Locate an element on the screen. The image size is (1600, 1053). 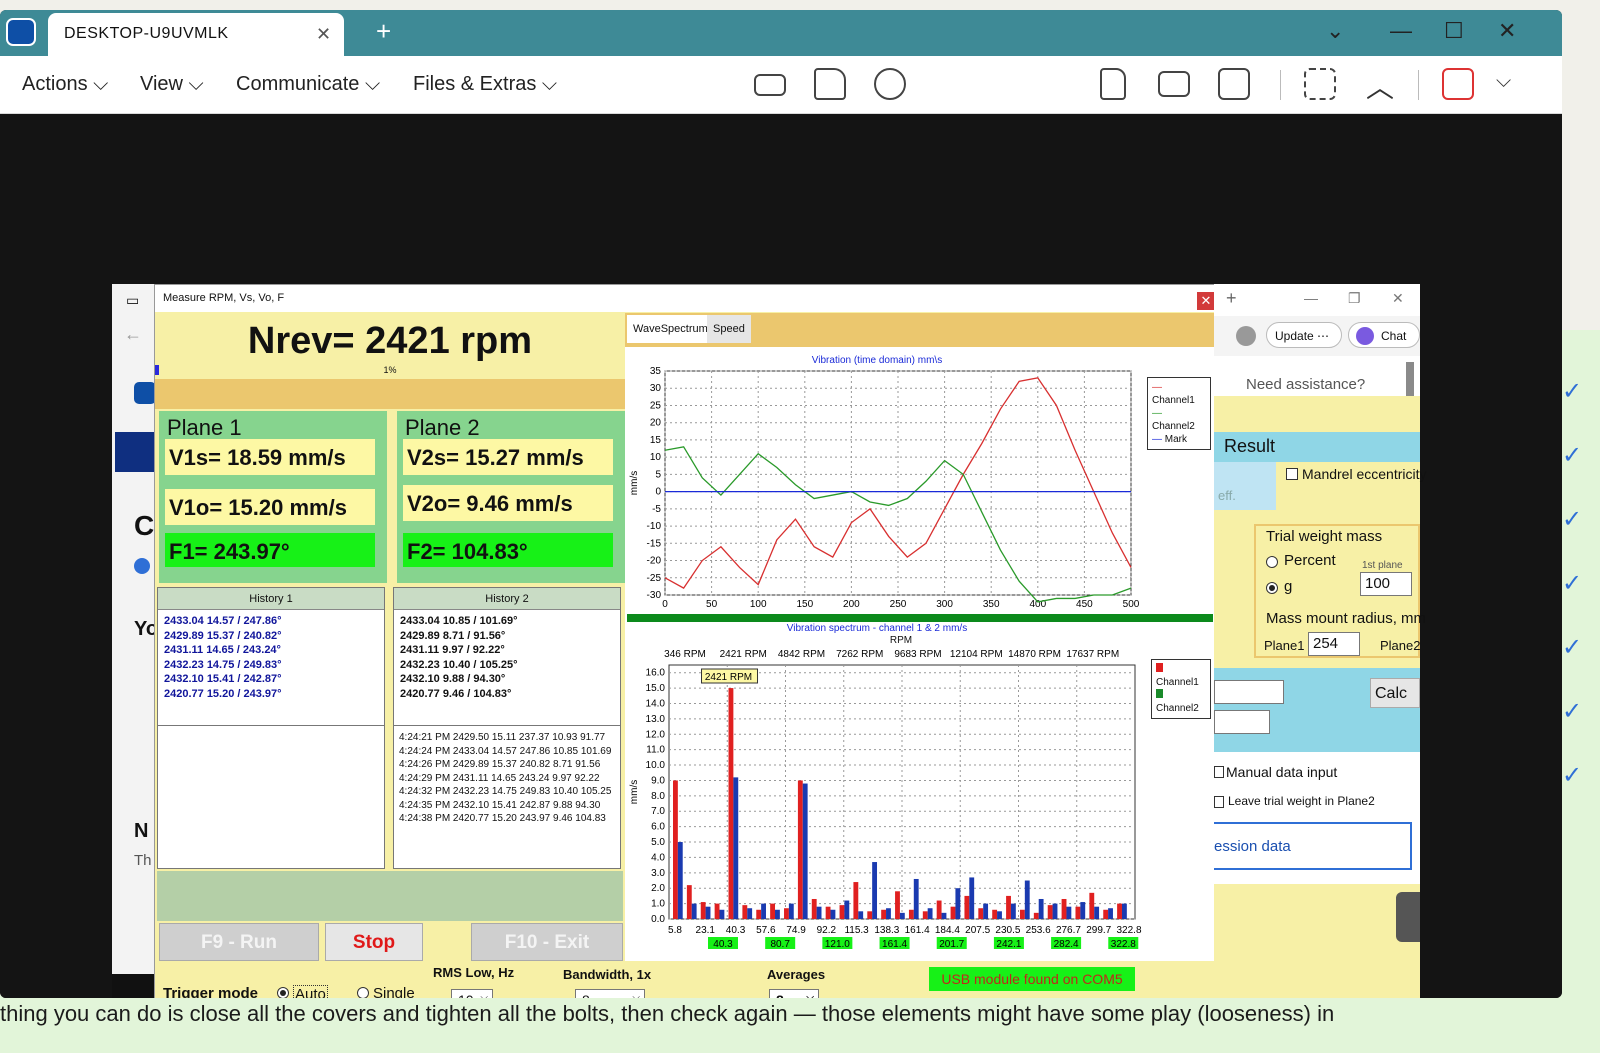
menu-files-extras: Files & Extras ⌵ is located at coordinates (485, 84).